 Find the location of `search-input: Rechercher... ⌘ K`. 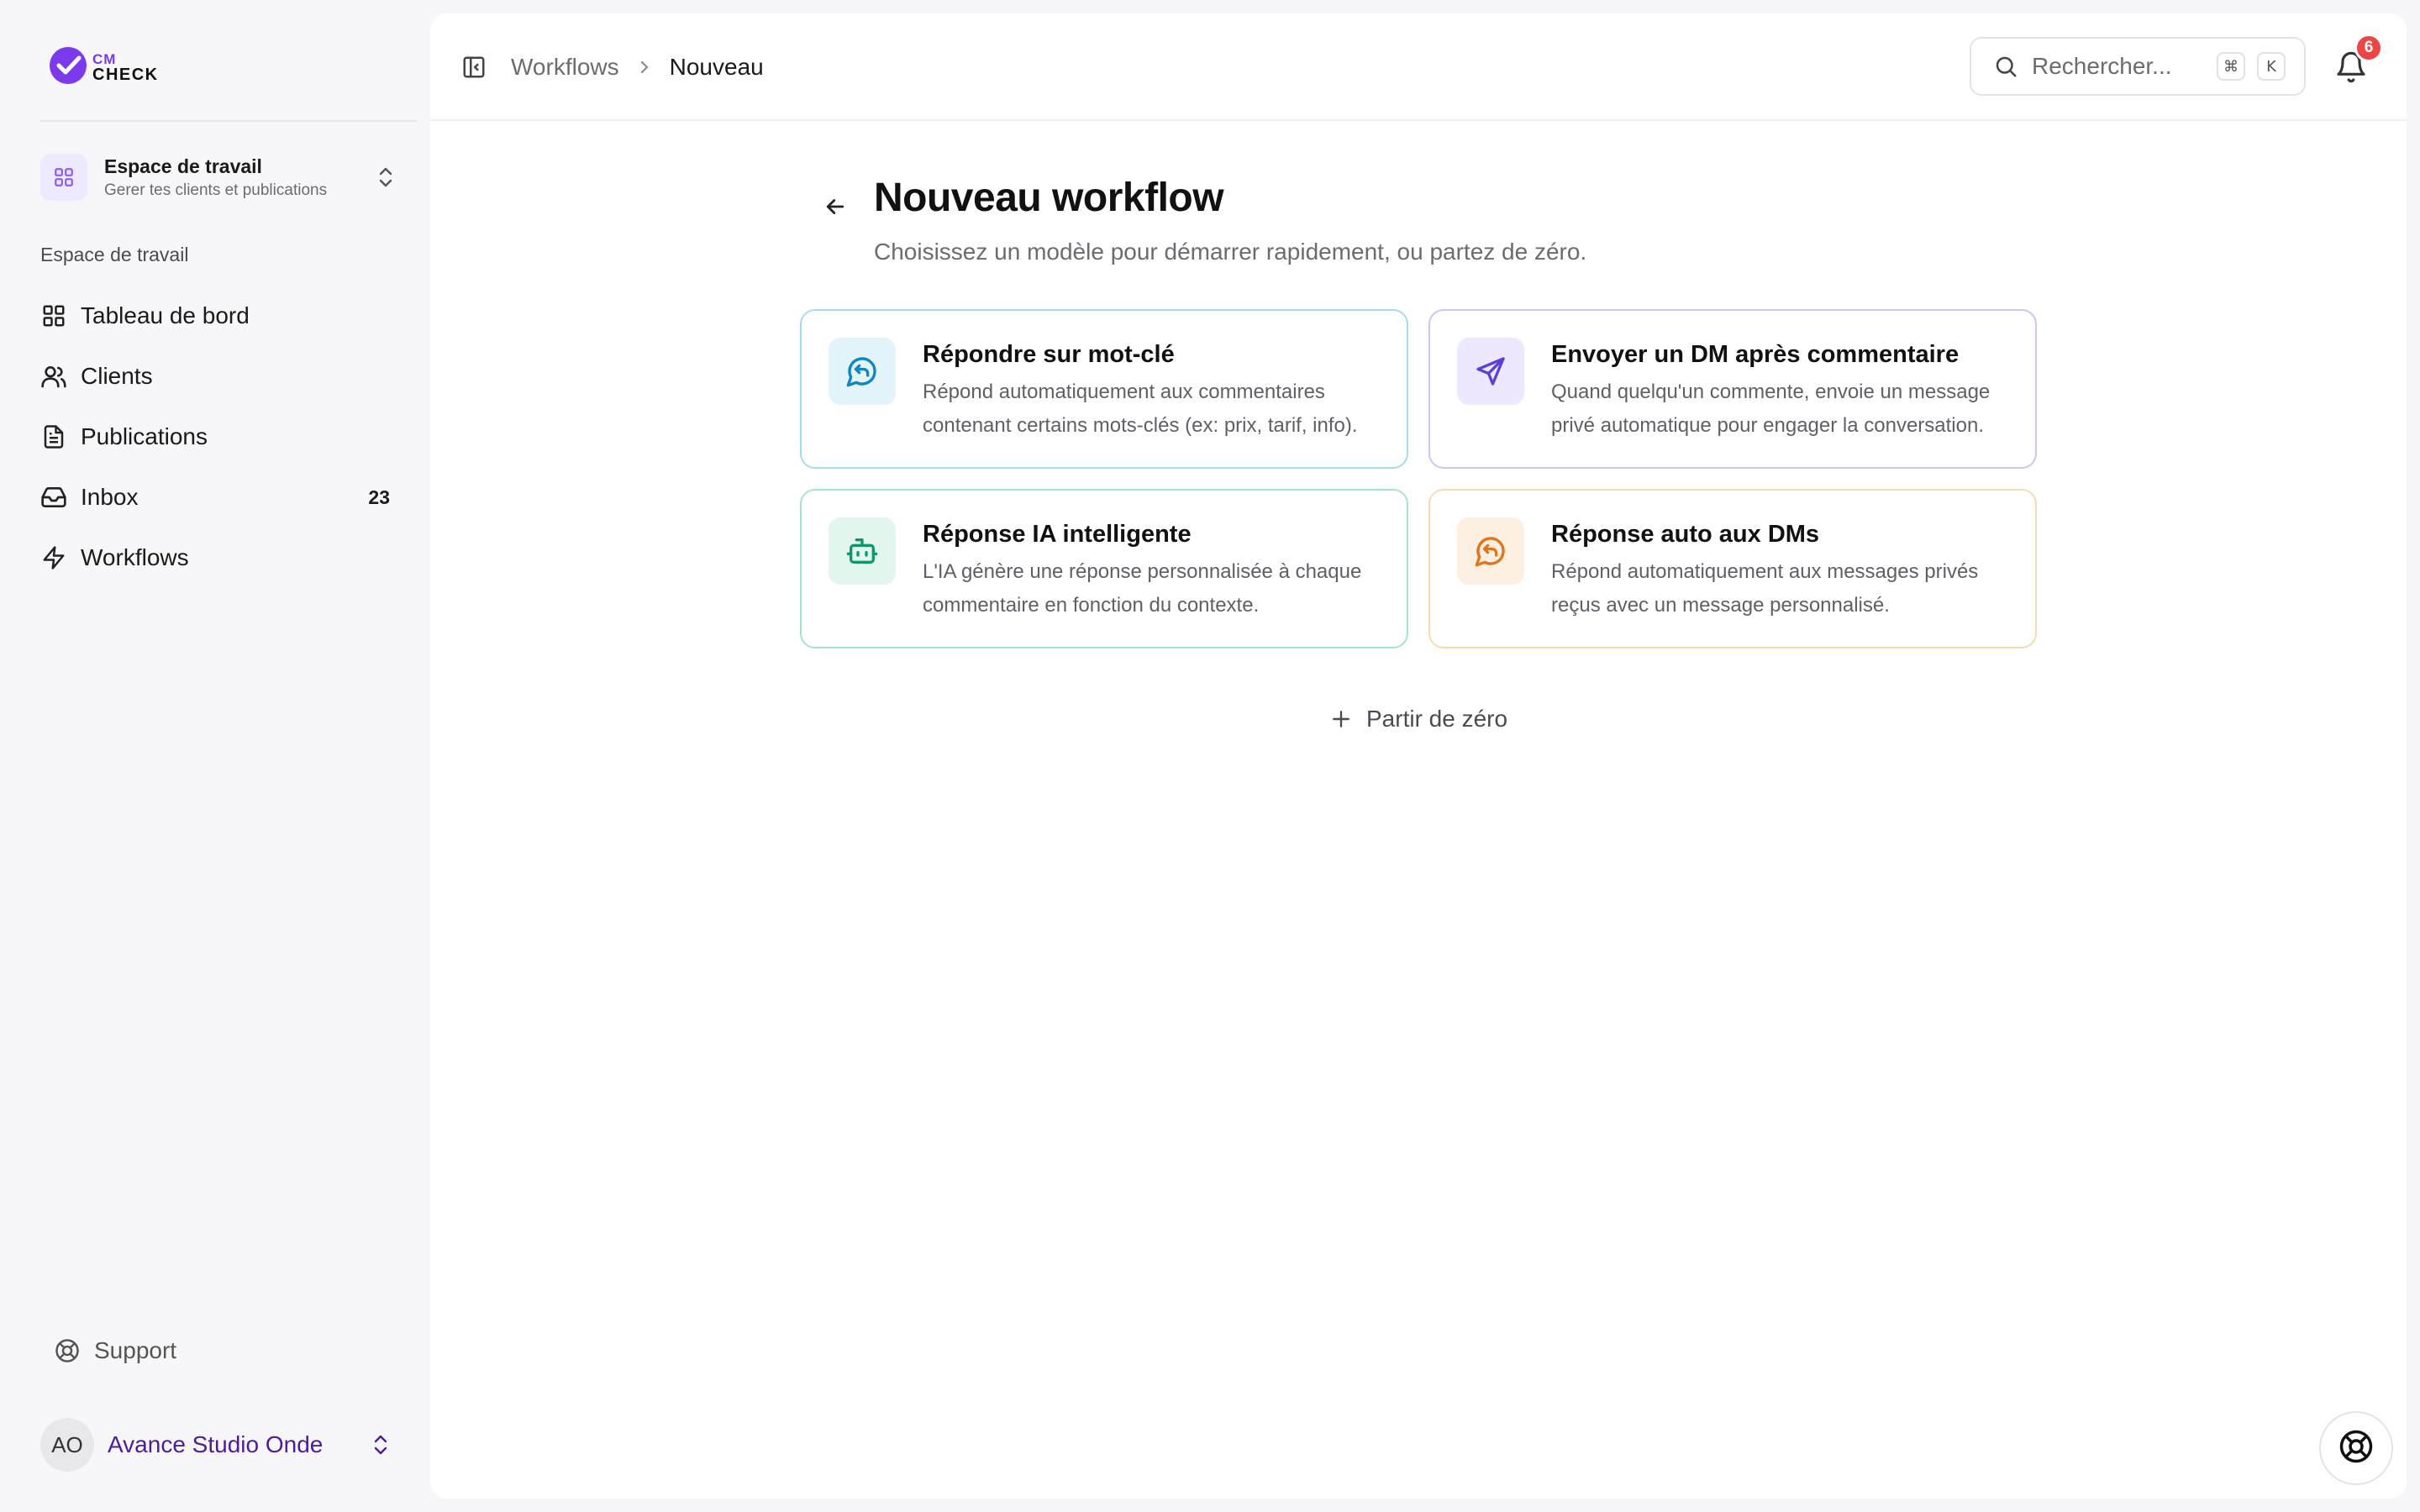

search-input: Rechercher... ⌘ K is located at coordinates (2138, 66).